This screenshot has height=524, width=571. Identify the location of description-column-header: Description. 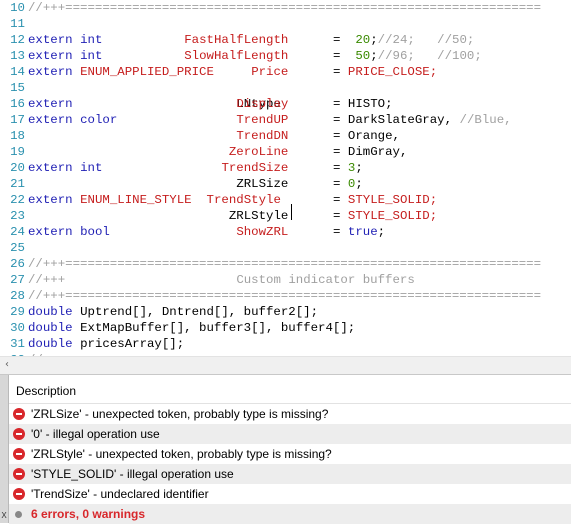
(290, 391).